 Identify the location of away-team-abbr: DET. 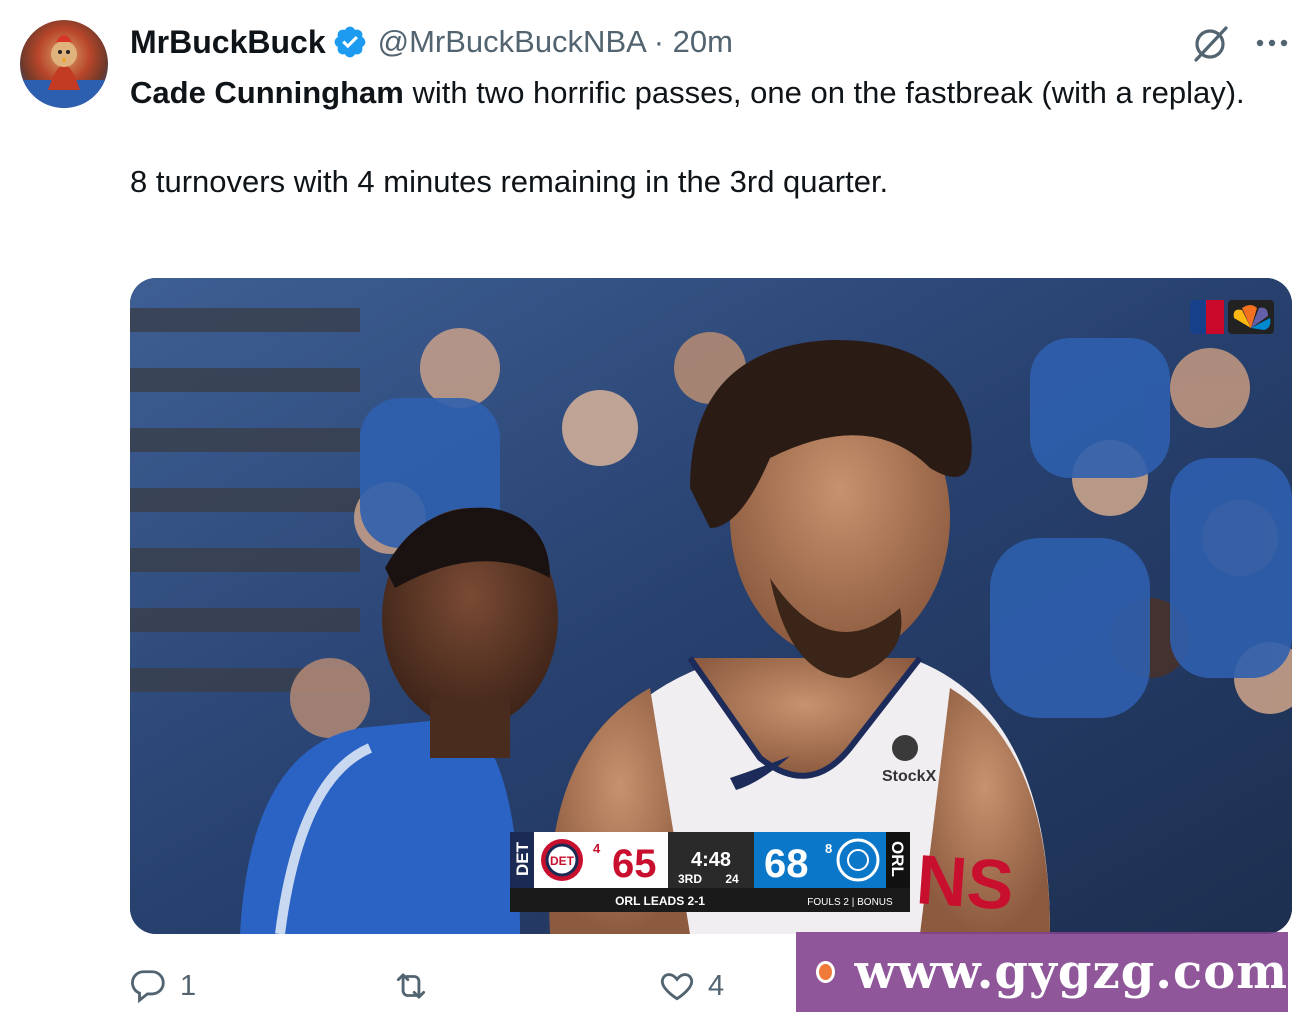
(522, 858).